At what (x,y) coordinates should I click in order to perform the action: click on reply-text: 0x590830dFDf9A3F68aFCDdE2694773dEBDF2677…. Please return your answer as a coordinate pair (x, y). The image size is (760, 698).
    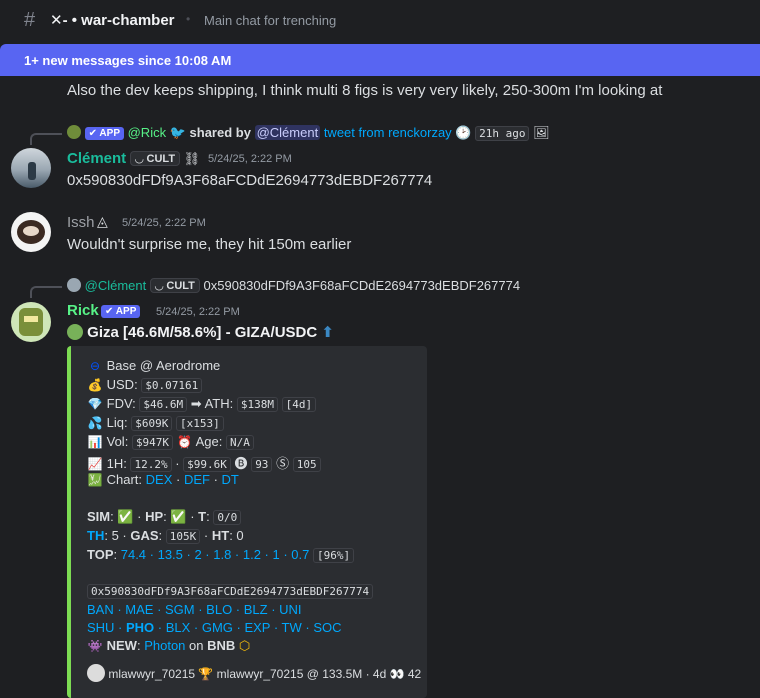
    Looking at the image, I should click on (362, 285).